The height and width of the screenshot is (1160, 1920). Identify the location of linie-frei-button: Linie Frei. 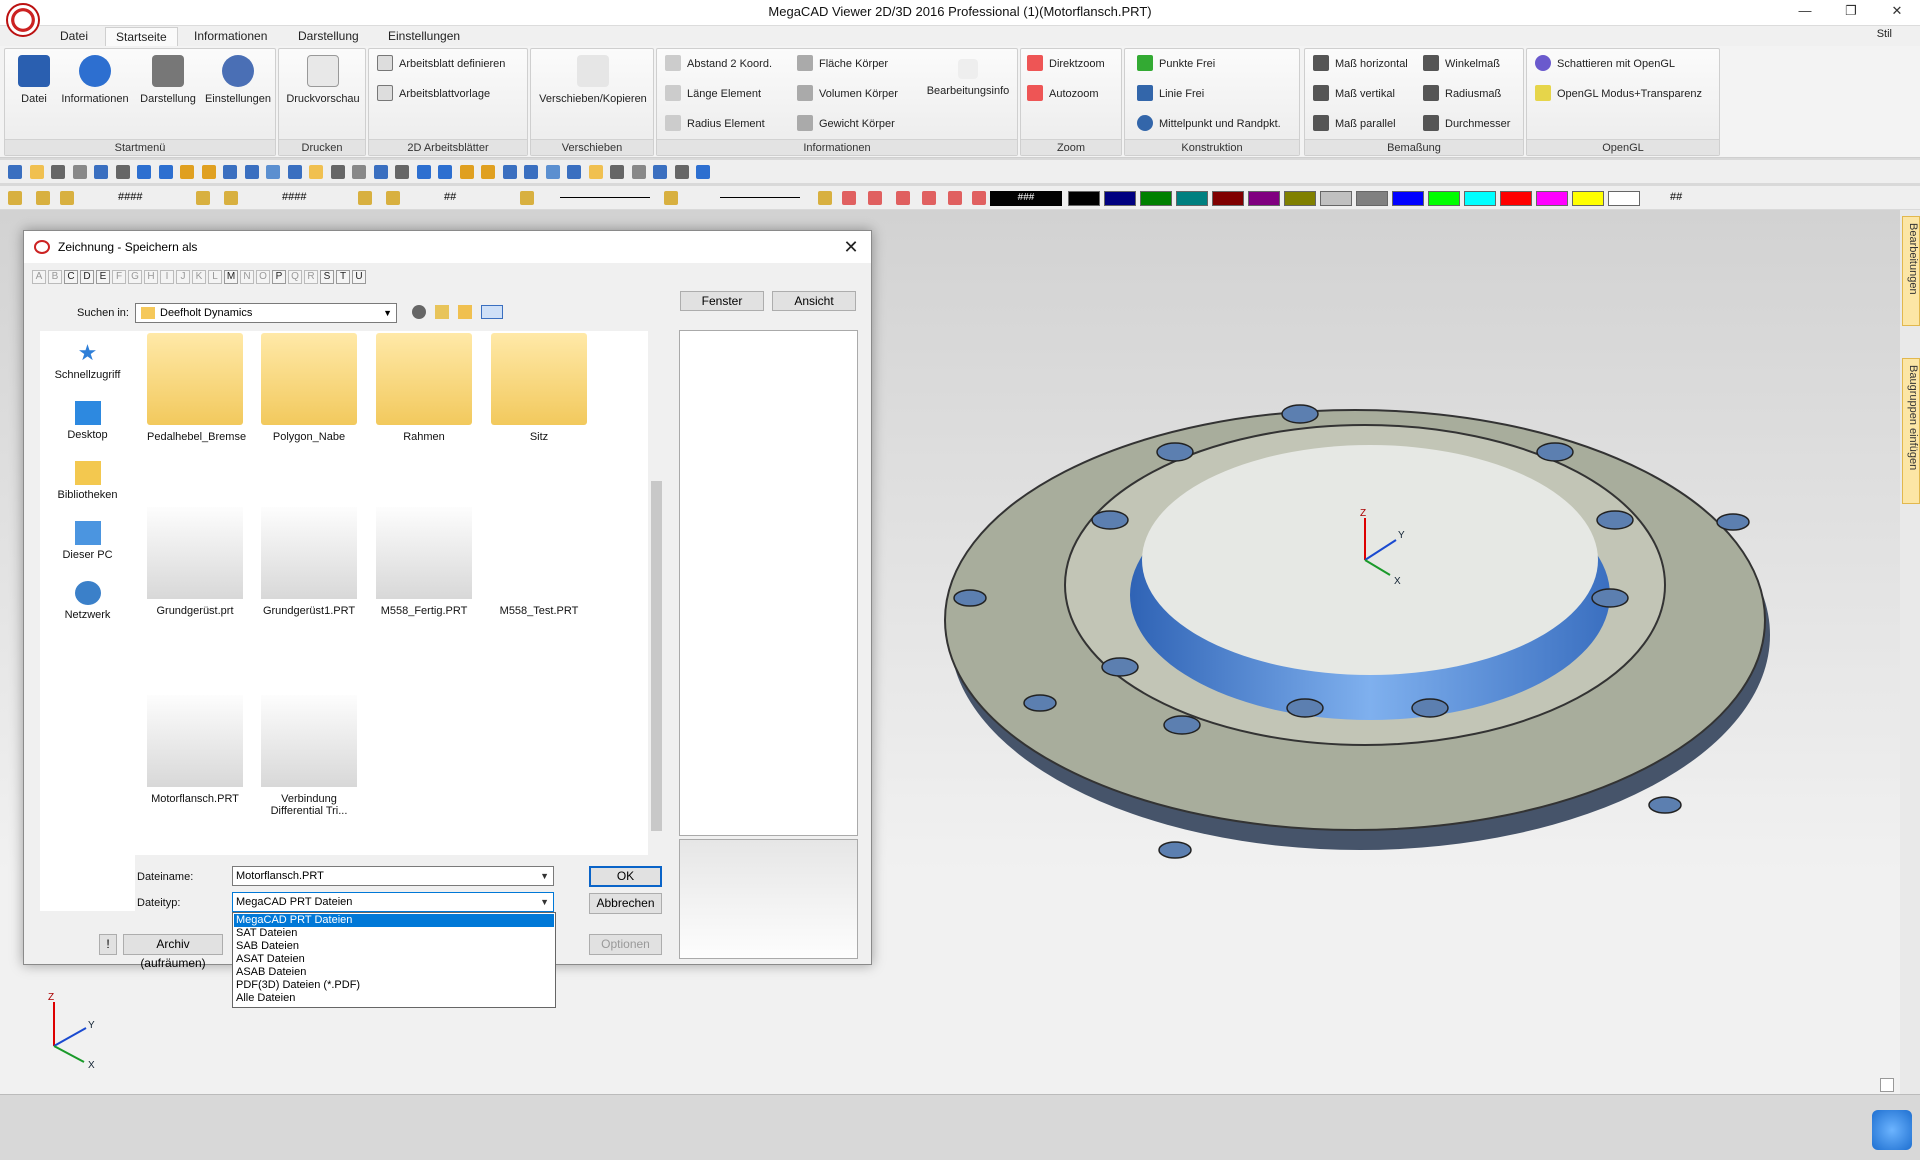
(1170, 94).